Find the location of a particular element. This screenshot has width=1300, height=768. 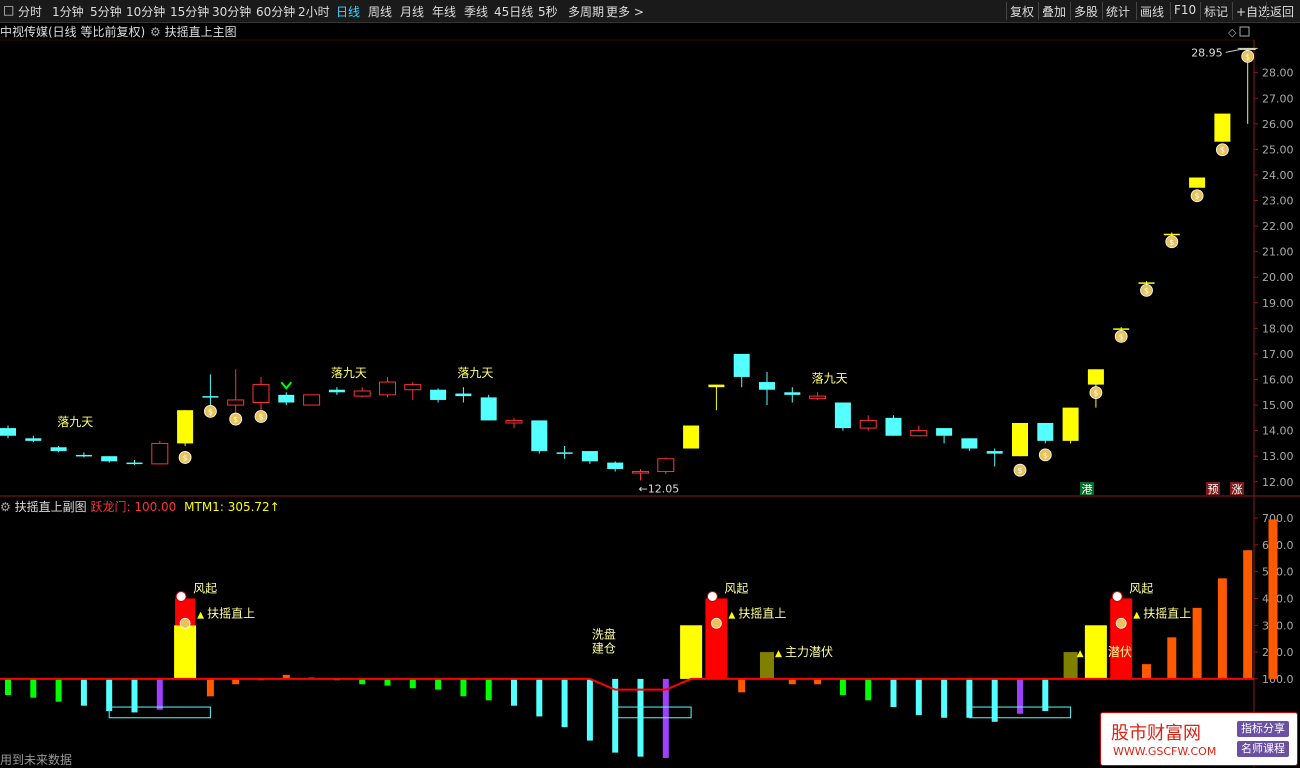

main-y-tick-label: 26.00 is located at coordinates (1278, 124).